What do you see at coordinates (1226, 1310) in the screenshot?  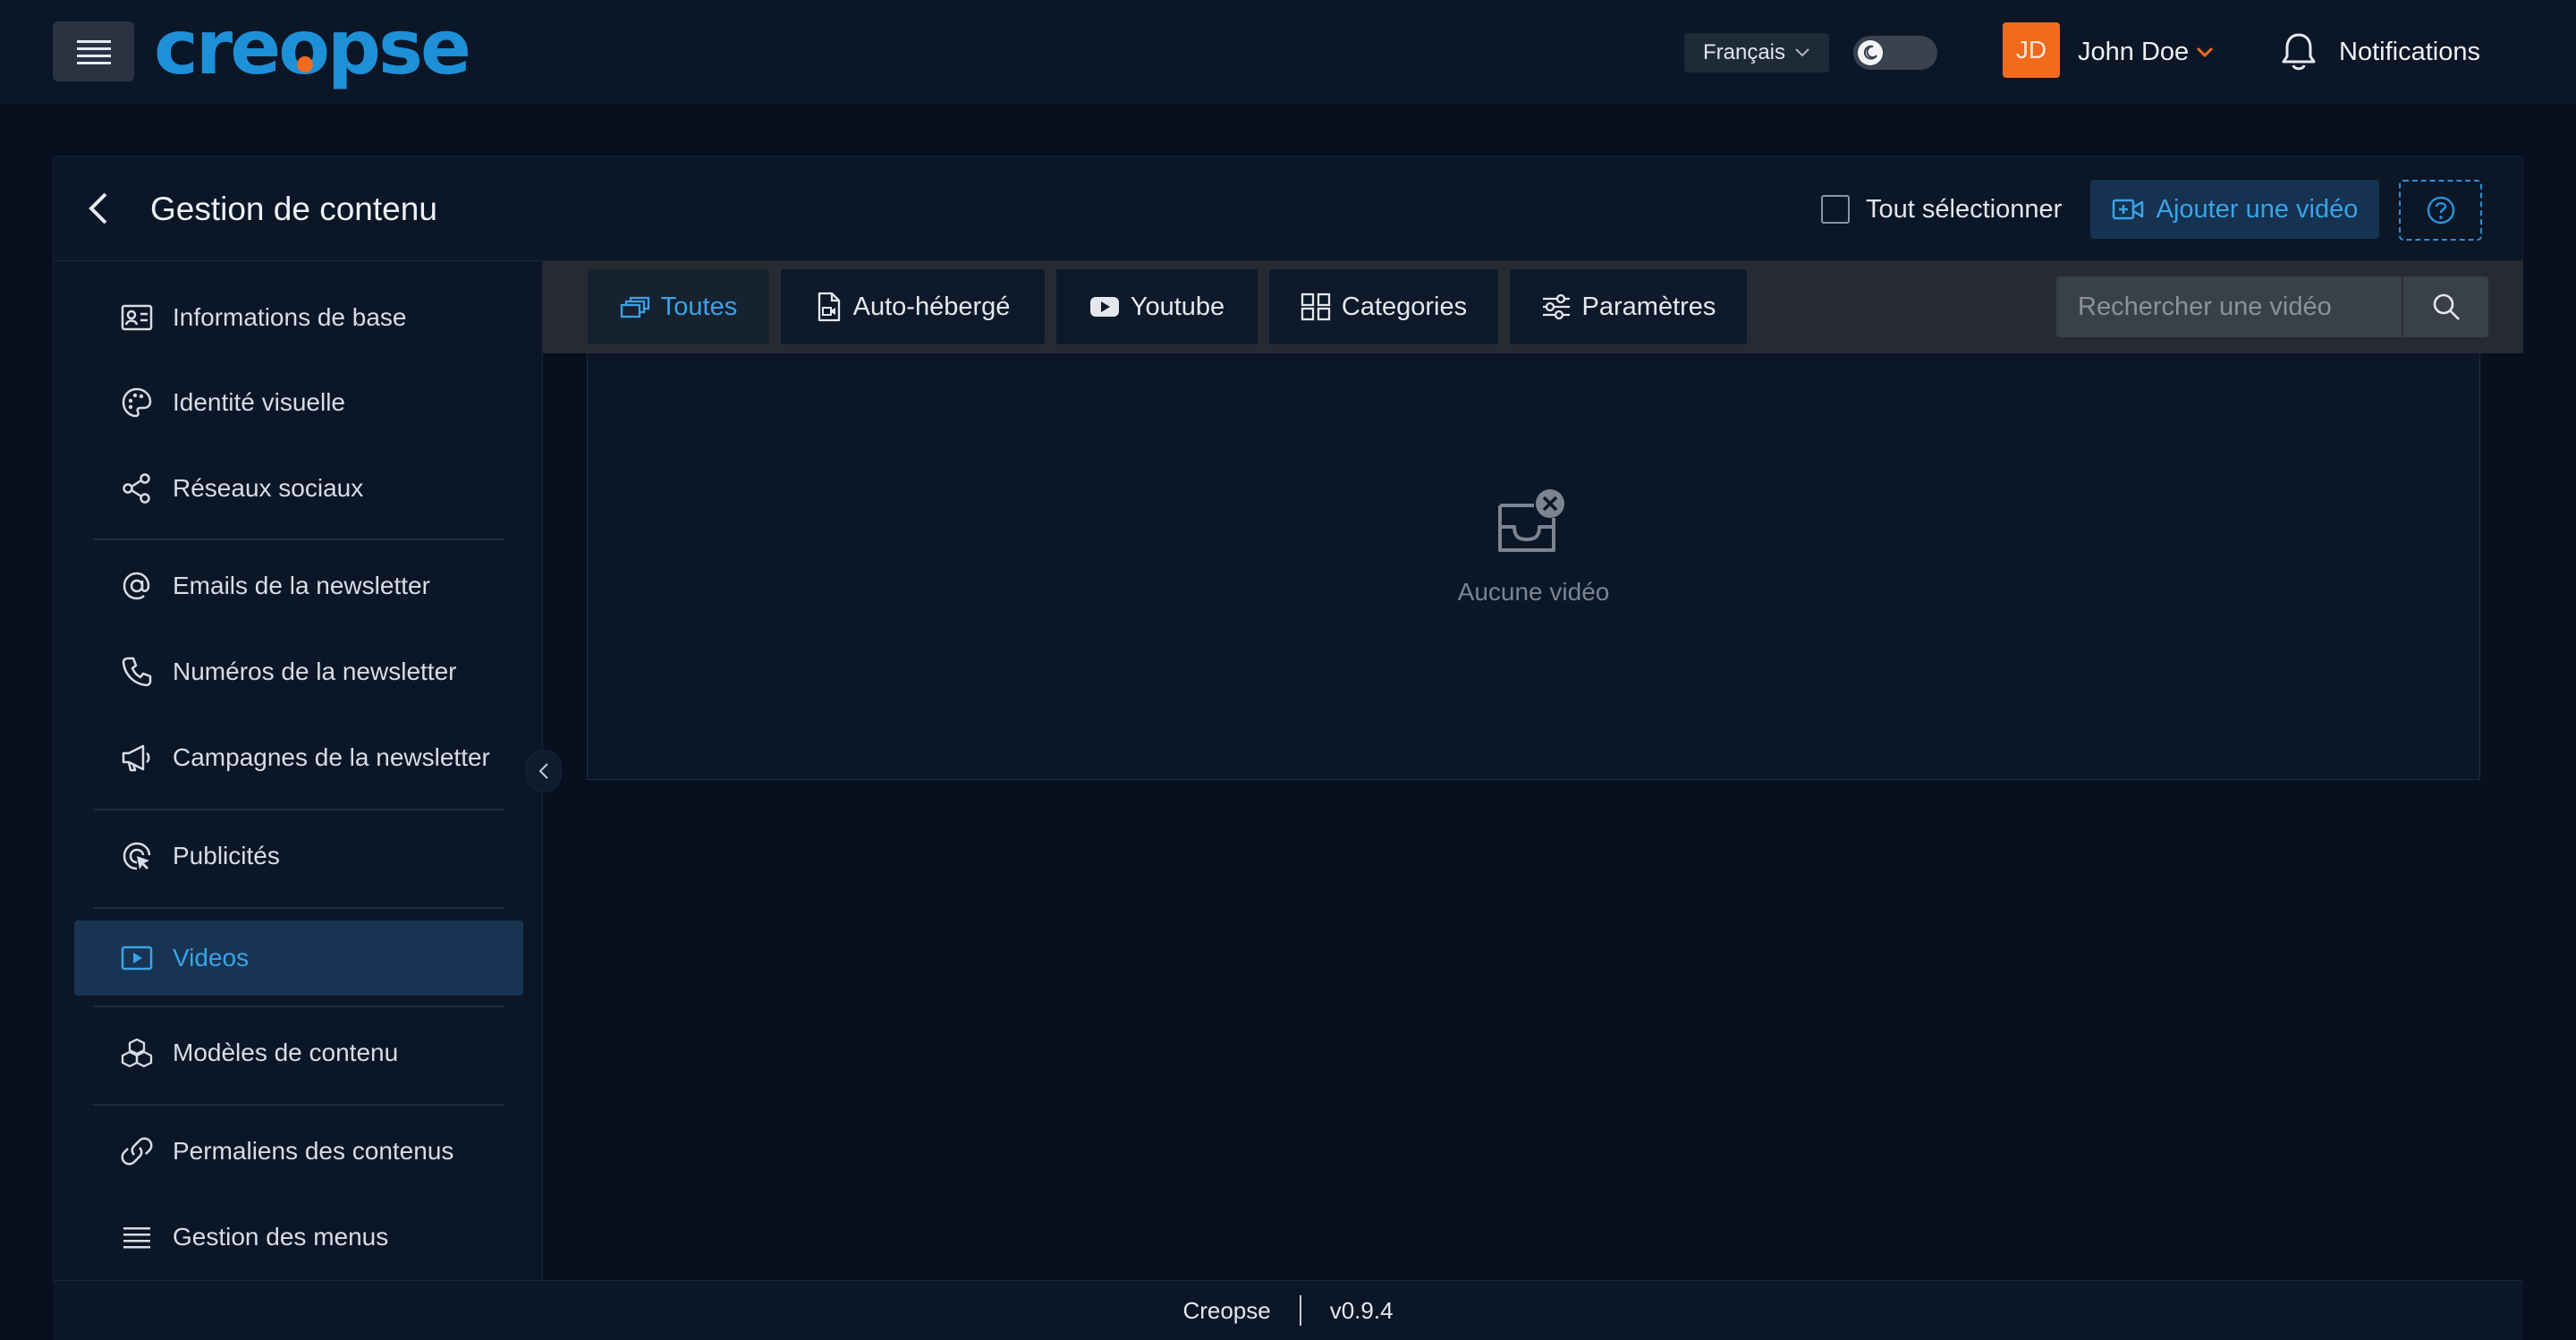 I see `footer-brand: Creopse` at bounding box center [1226, 1310].